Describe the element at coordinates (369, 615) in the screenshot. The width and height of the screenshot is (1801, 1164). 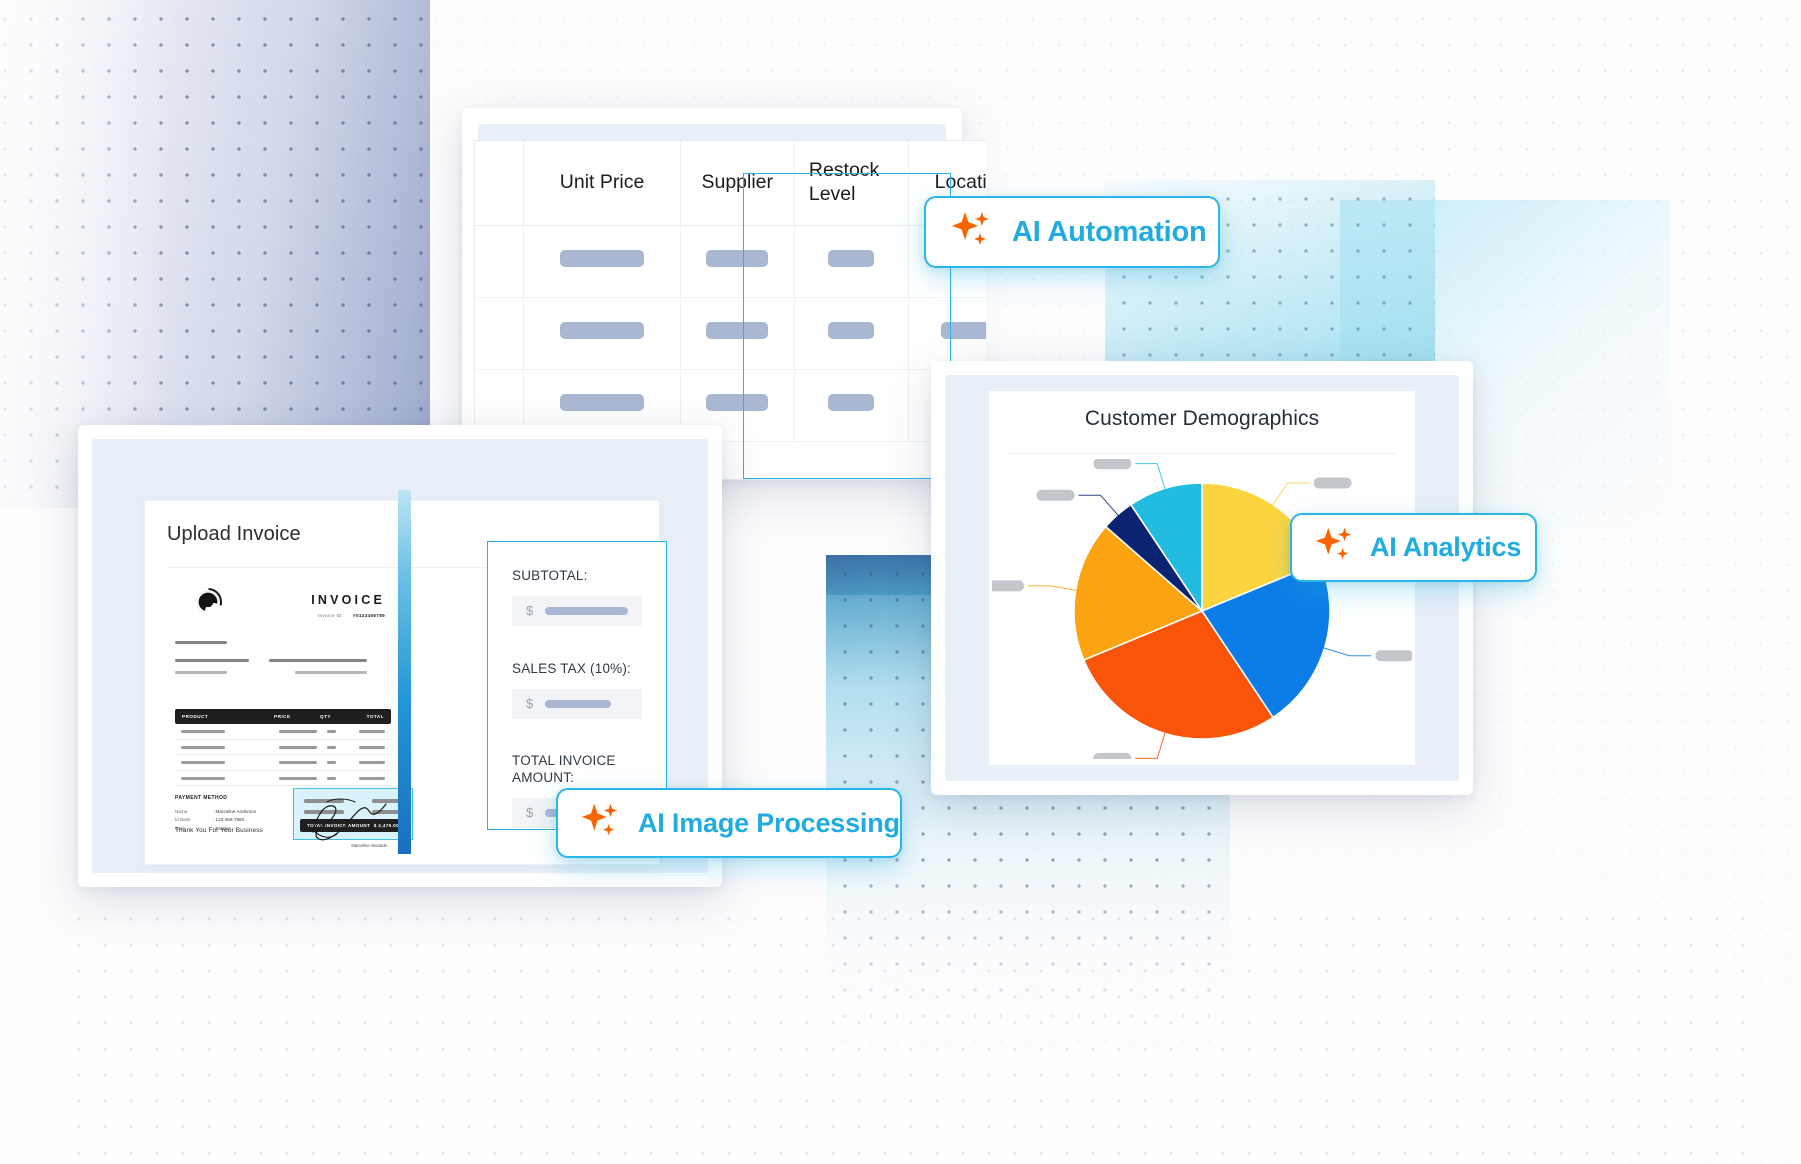
I see `invoice-id-value: #0123456789` at that location.